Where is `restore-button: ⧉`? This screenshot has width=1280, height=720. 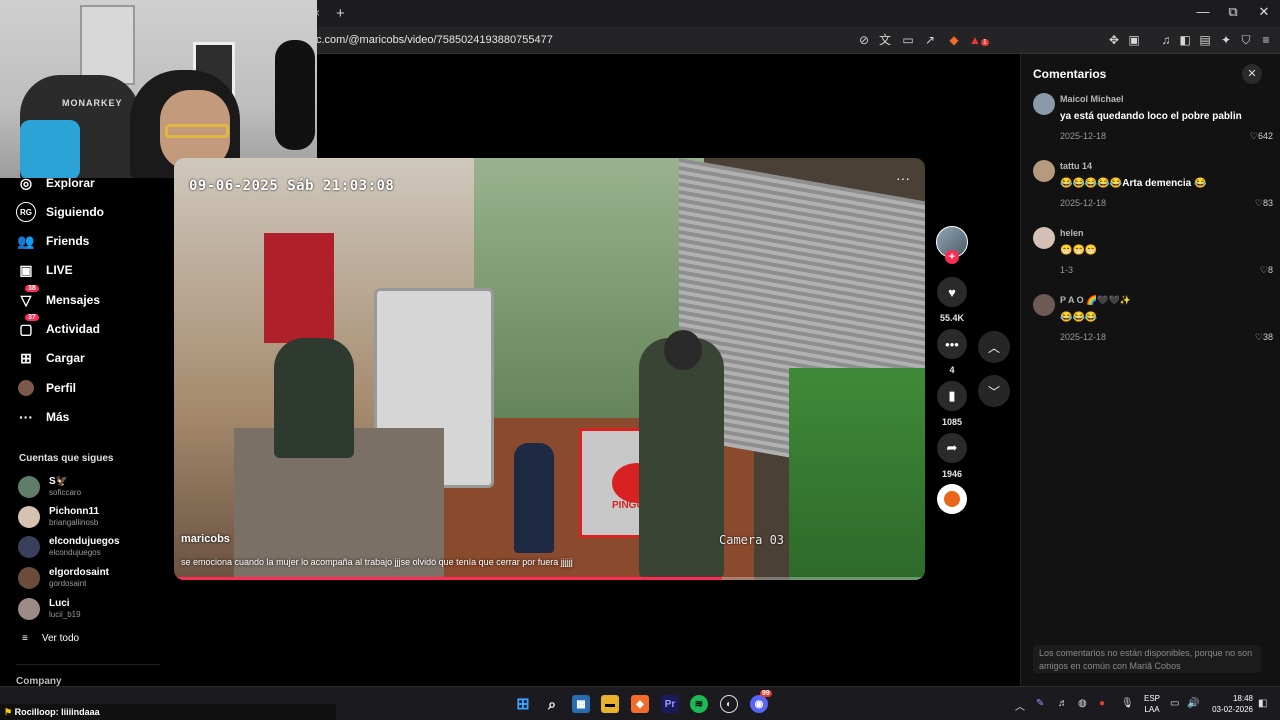 restore-button: ⧉ is located at coordinates (1233, 12).